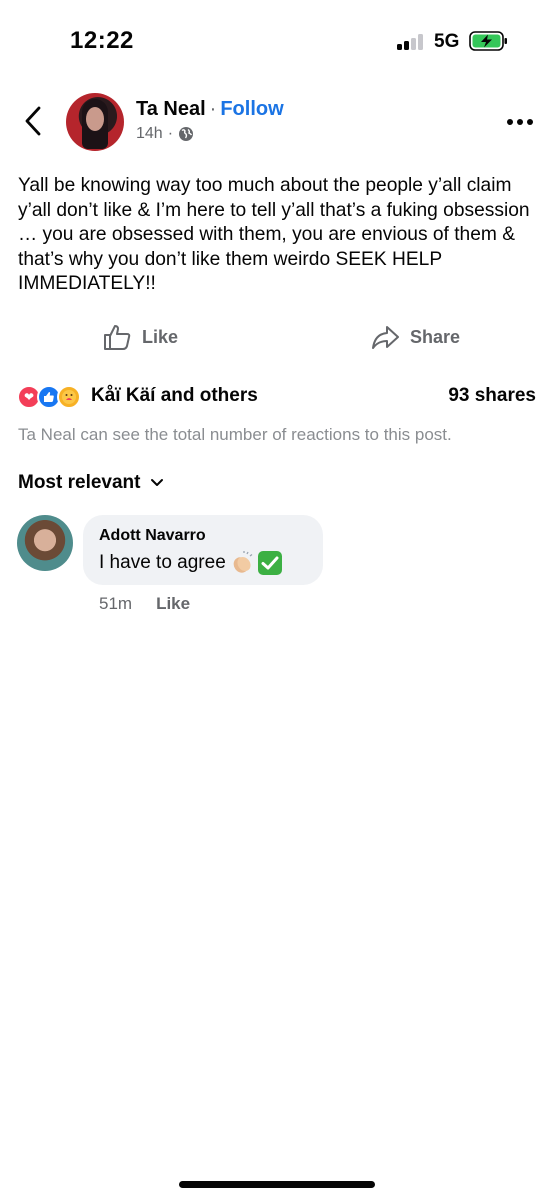 The width and height of the screenshot is (554, 1200). What do you see at coordinates (140, 337) in the screenshot?
I see `like-button: Like` at bounding box center [140, 337].